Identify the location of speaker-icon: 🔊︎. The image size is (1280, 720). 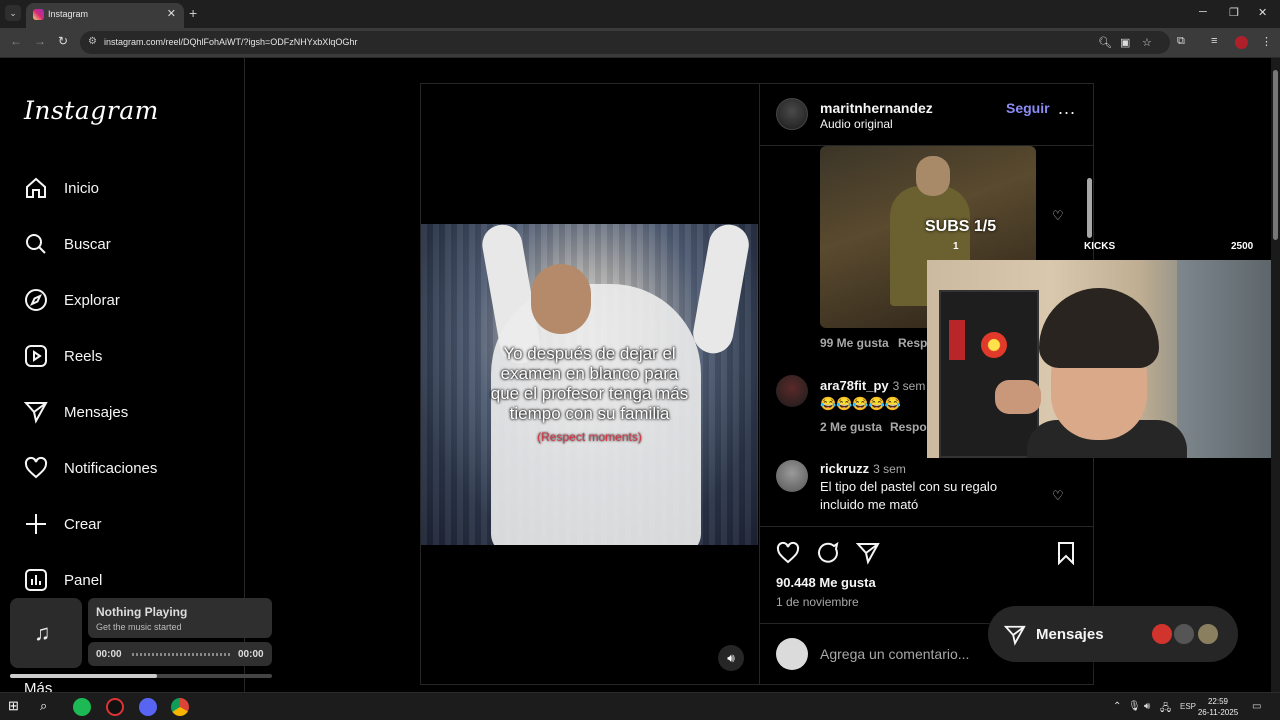
(1147, 706).